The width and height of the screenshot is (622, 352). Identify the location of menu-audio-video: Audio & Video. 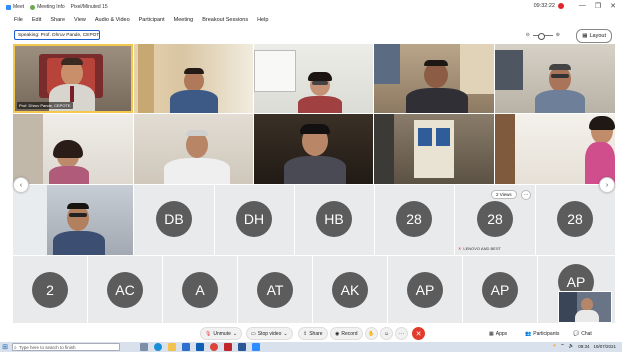
(112, 20).